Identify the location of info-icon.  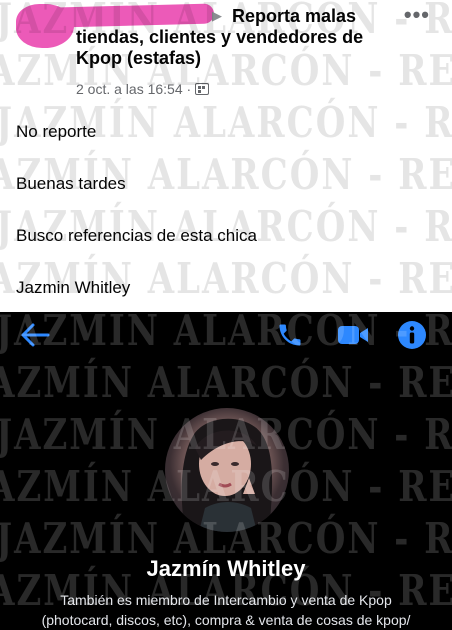
(412, 335).